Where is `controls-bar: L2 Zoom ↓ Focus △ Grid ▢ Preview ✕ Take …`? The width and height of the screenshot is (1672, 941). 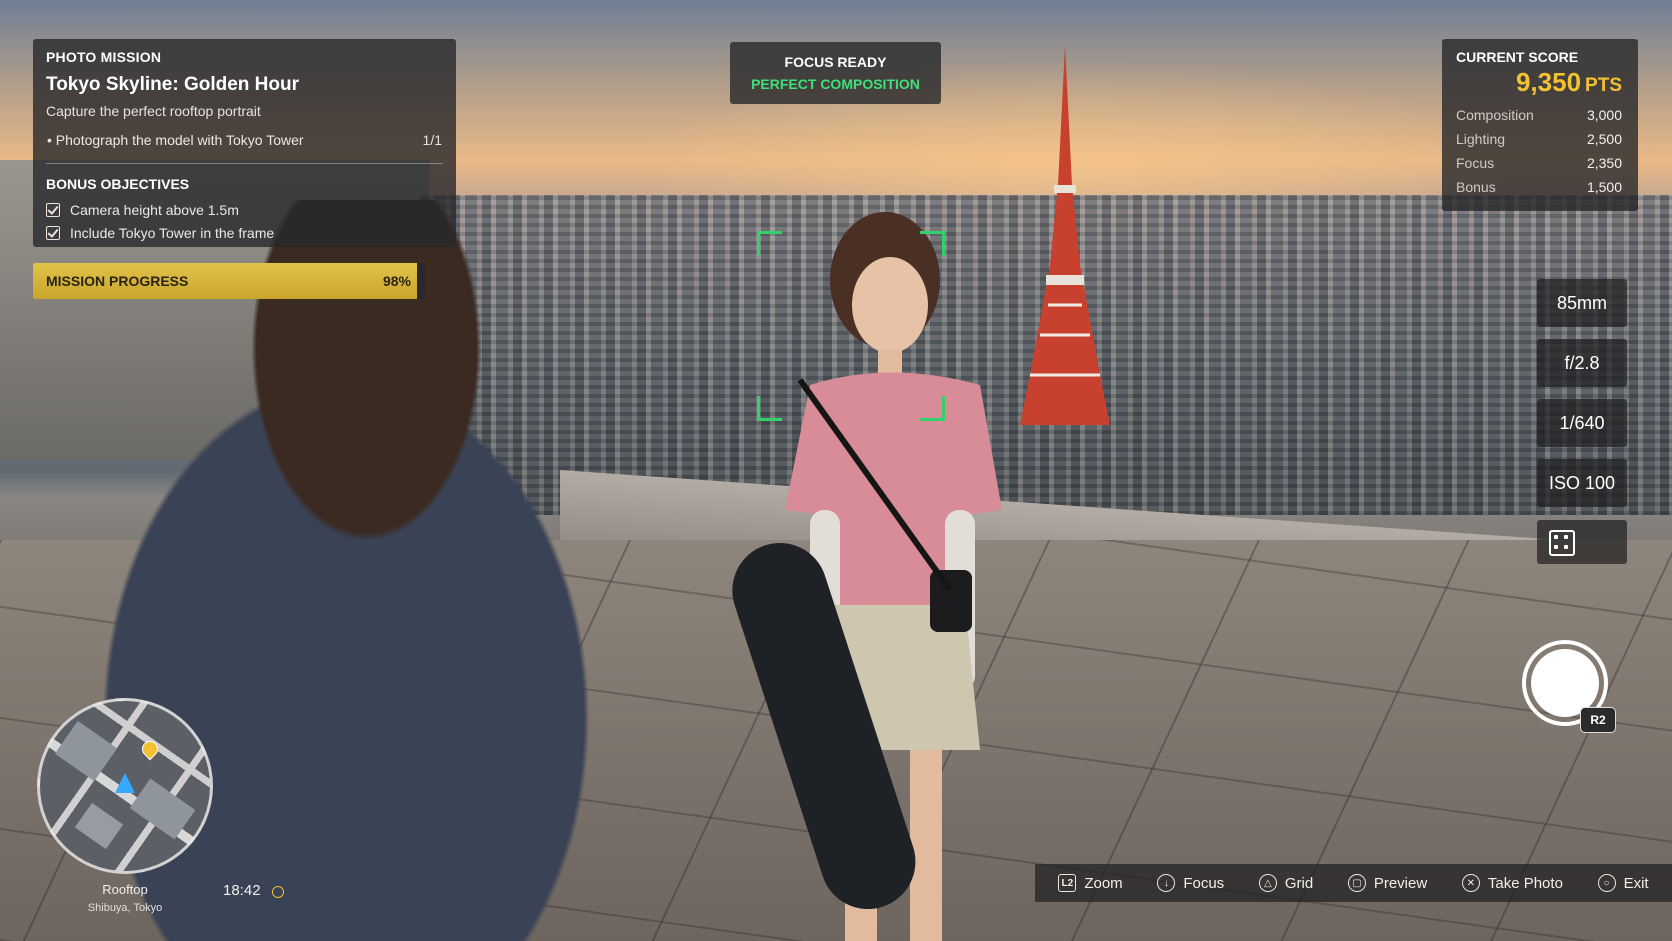 controls-bar: L2 Zoom ↓ Focus △ Grid ▢ Preview ✕ Take … is located at coordinates (1353, 883).